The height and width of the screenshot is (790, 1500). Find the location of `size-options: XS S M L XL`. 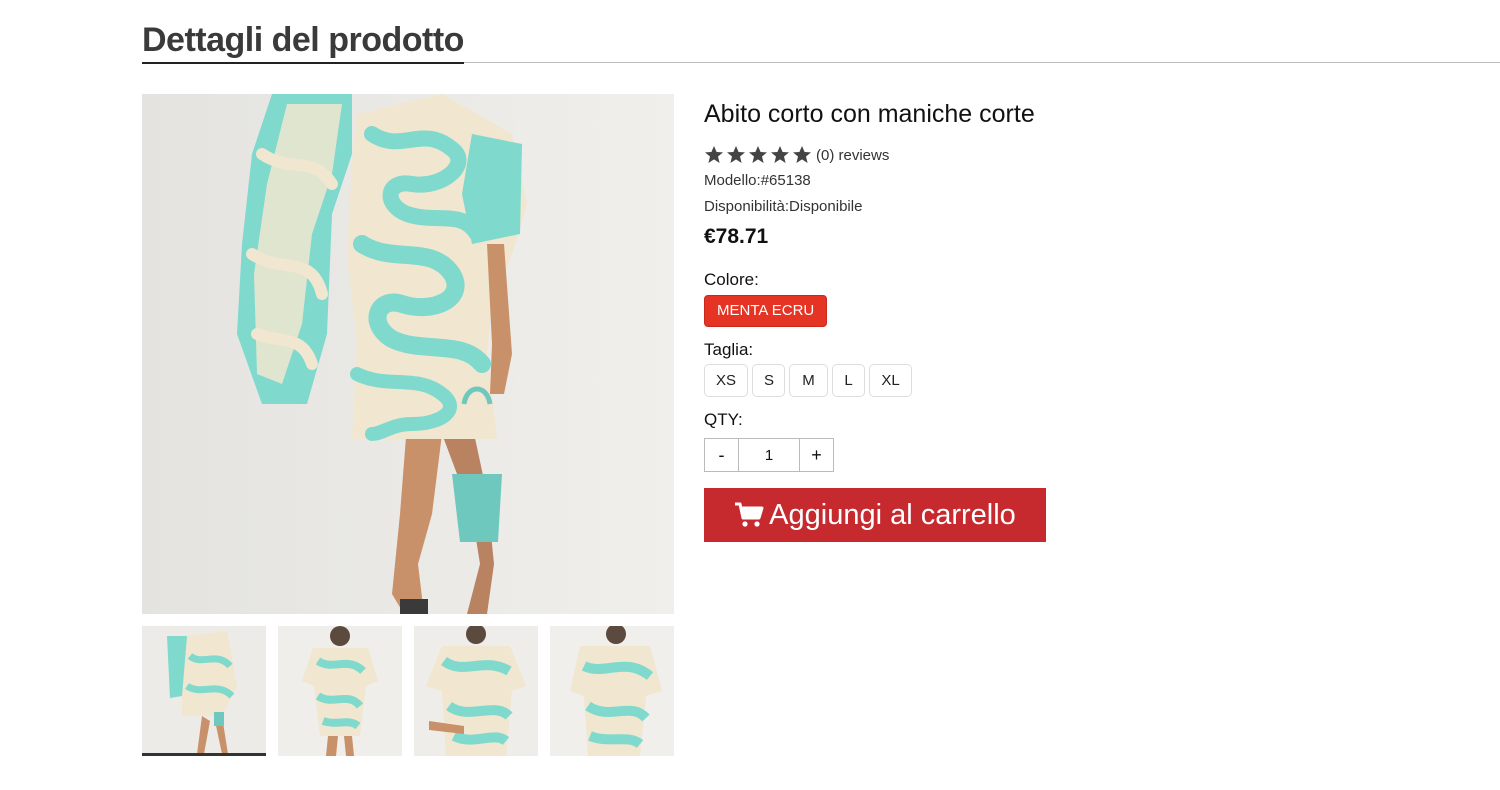

size-options: XS S M L XL is located at coordinates (810, 380).